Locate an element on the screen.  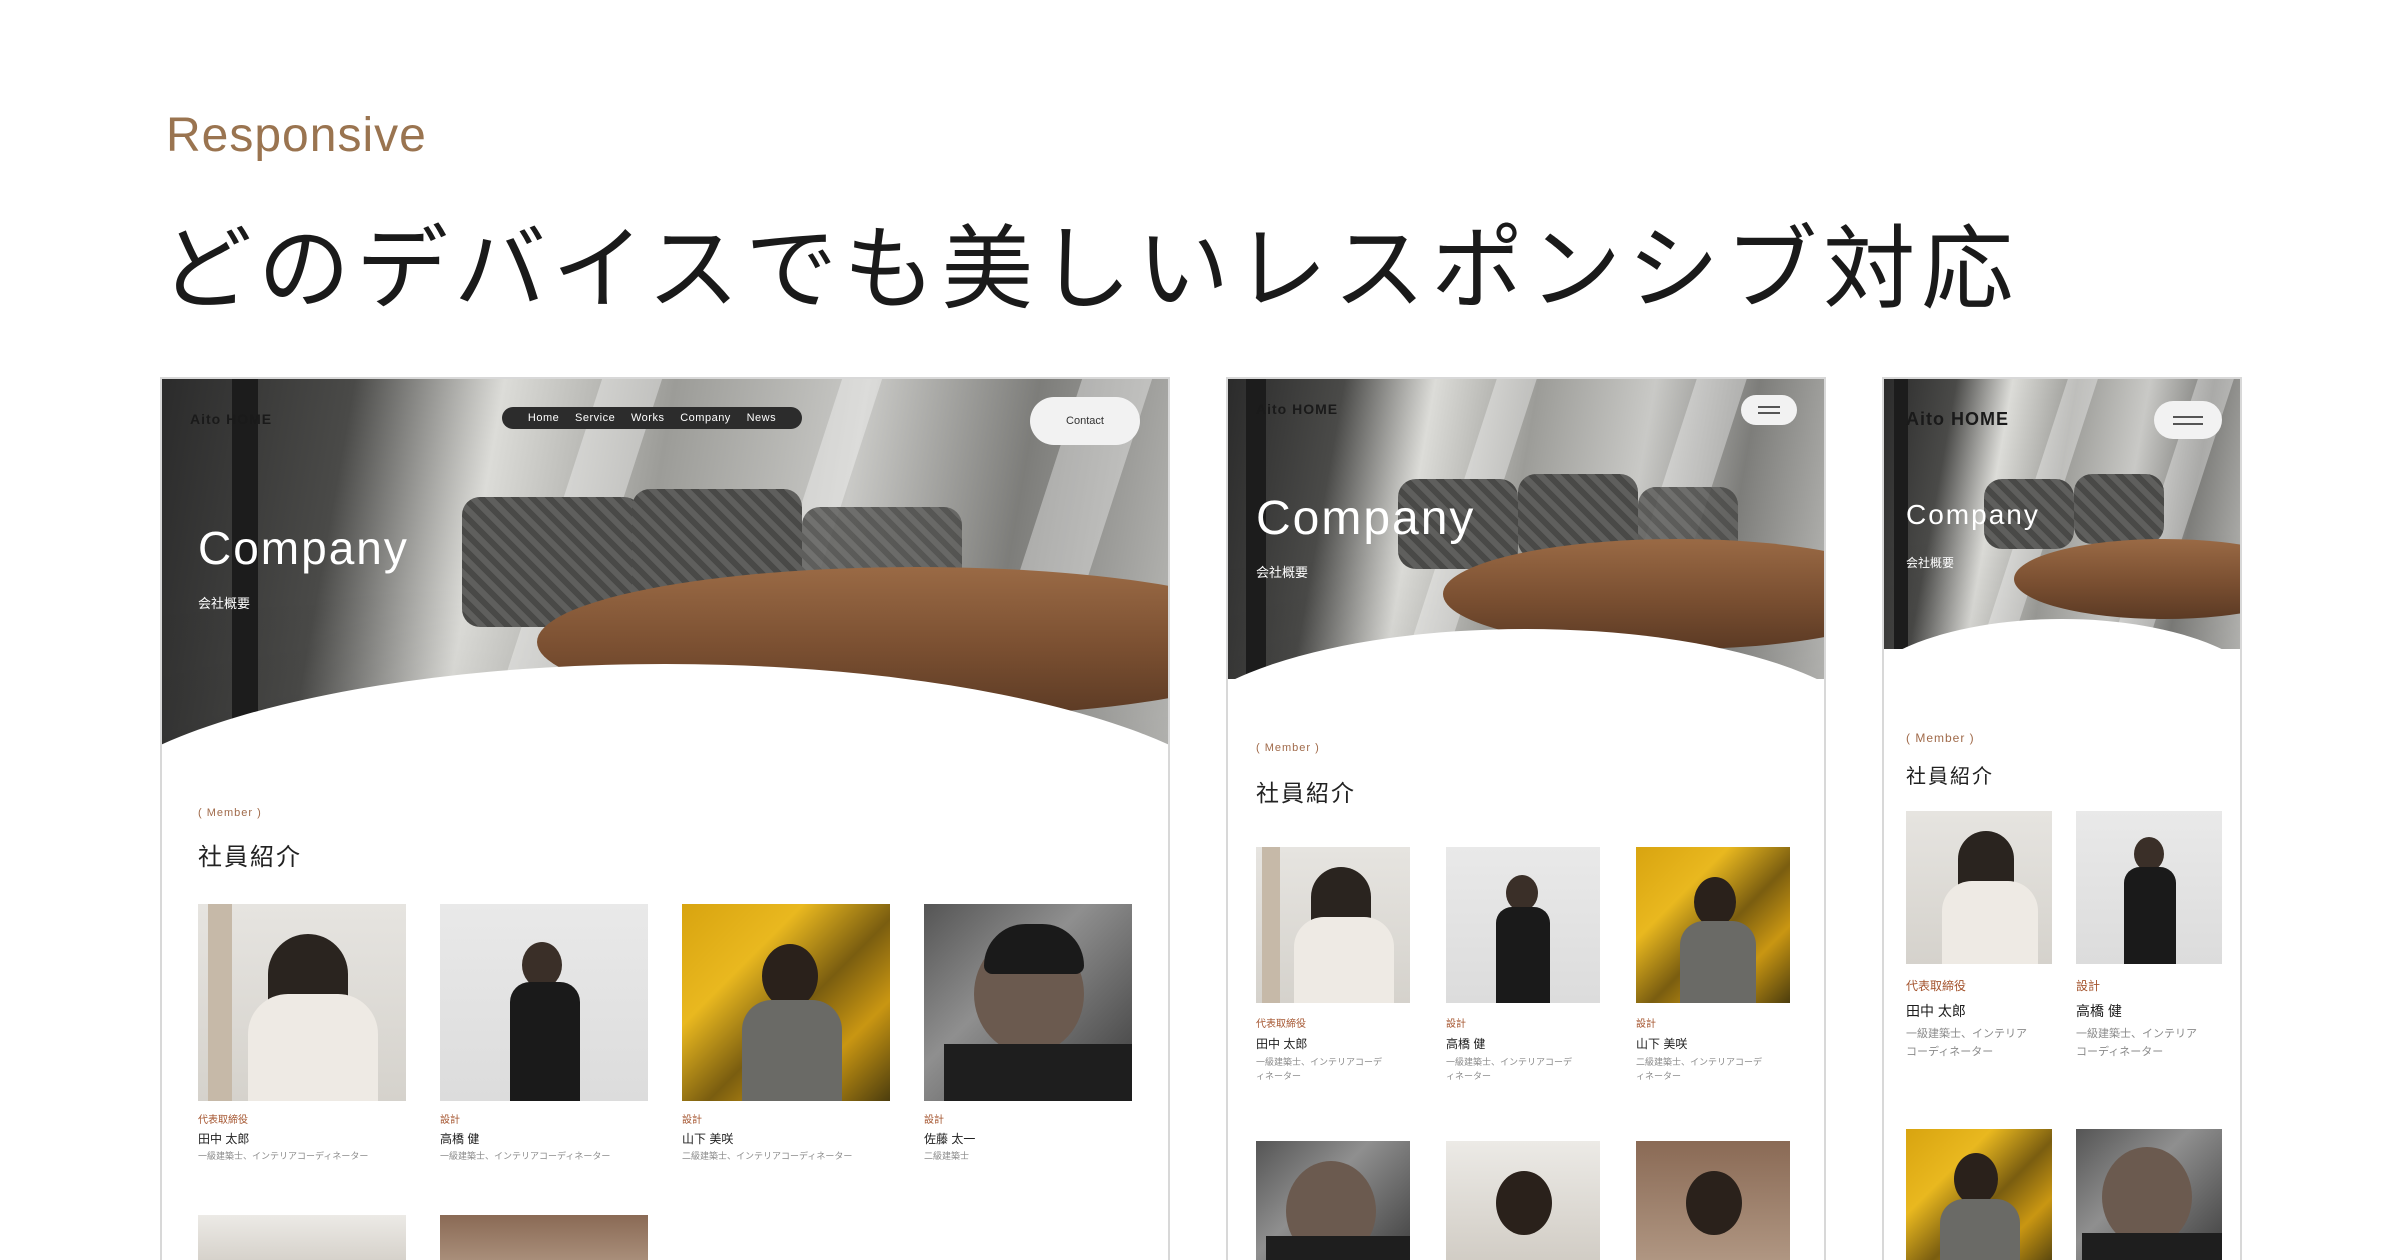
member-card: 代表取締役 田中 太郎 一級建築士、インテリア コーディネーター is located at coordinates (1979, 941).